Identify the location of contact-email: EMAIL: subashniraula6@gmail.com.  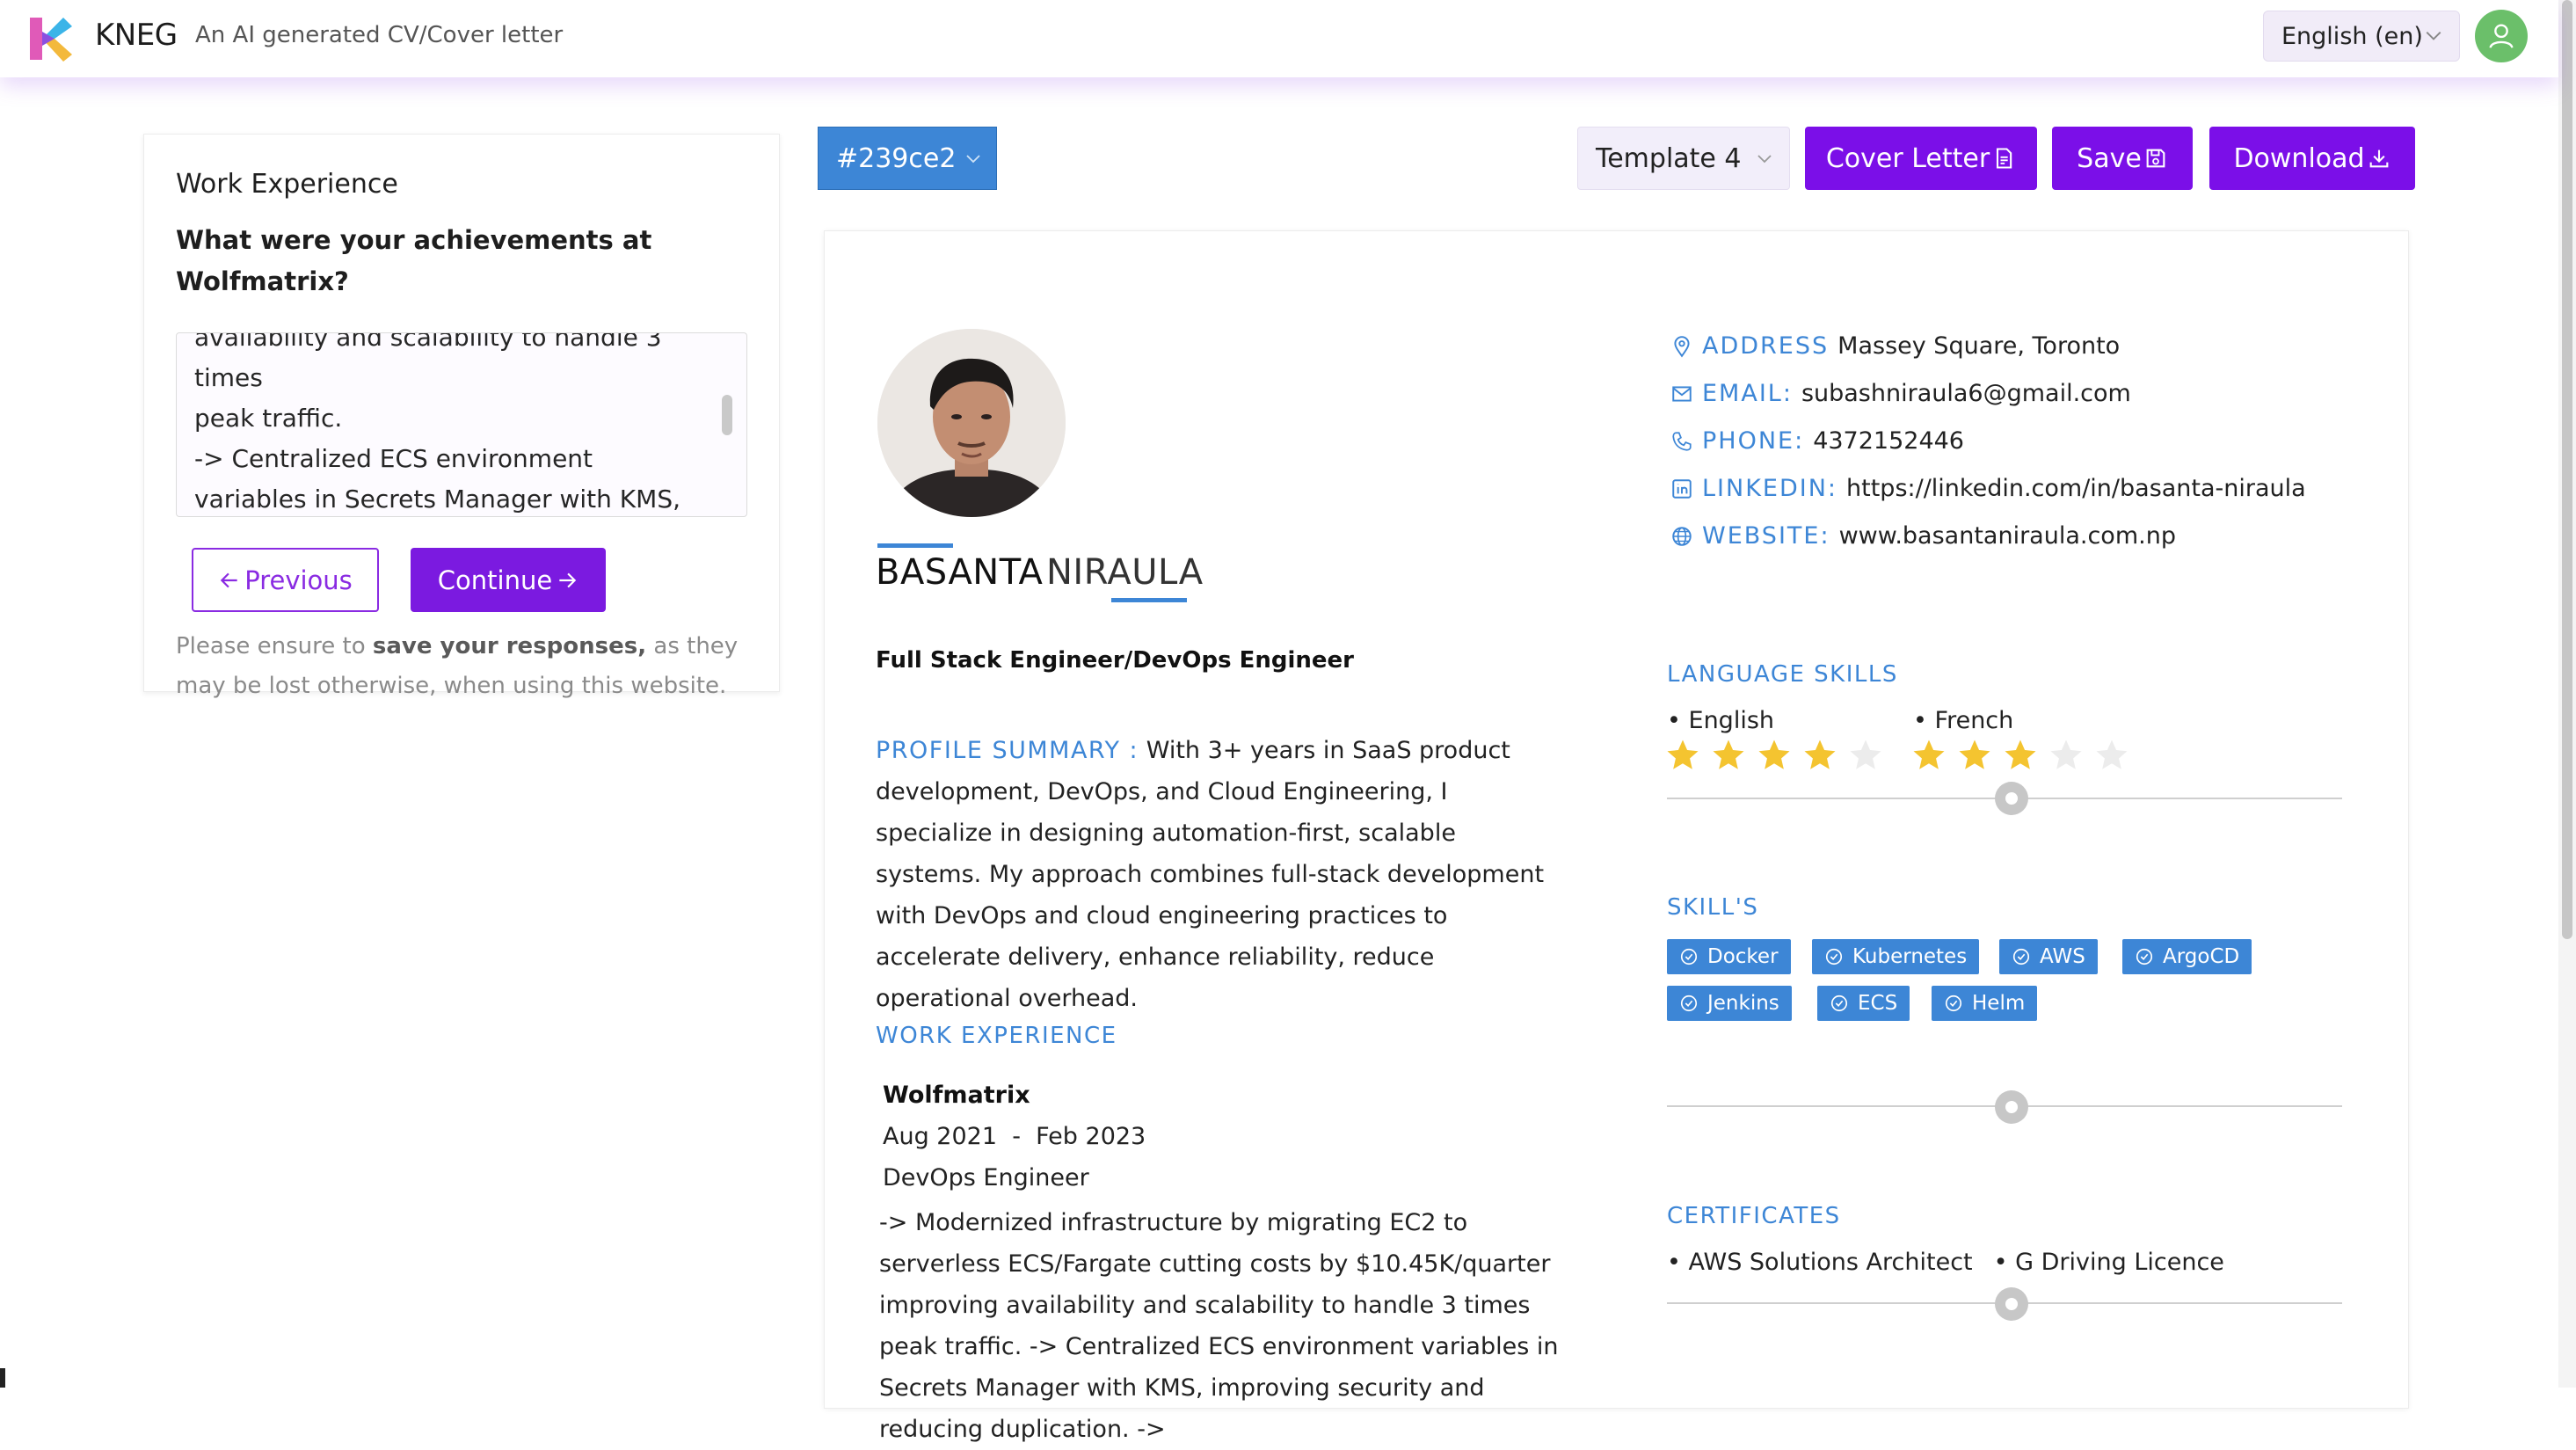
(1900, 393).